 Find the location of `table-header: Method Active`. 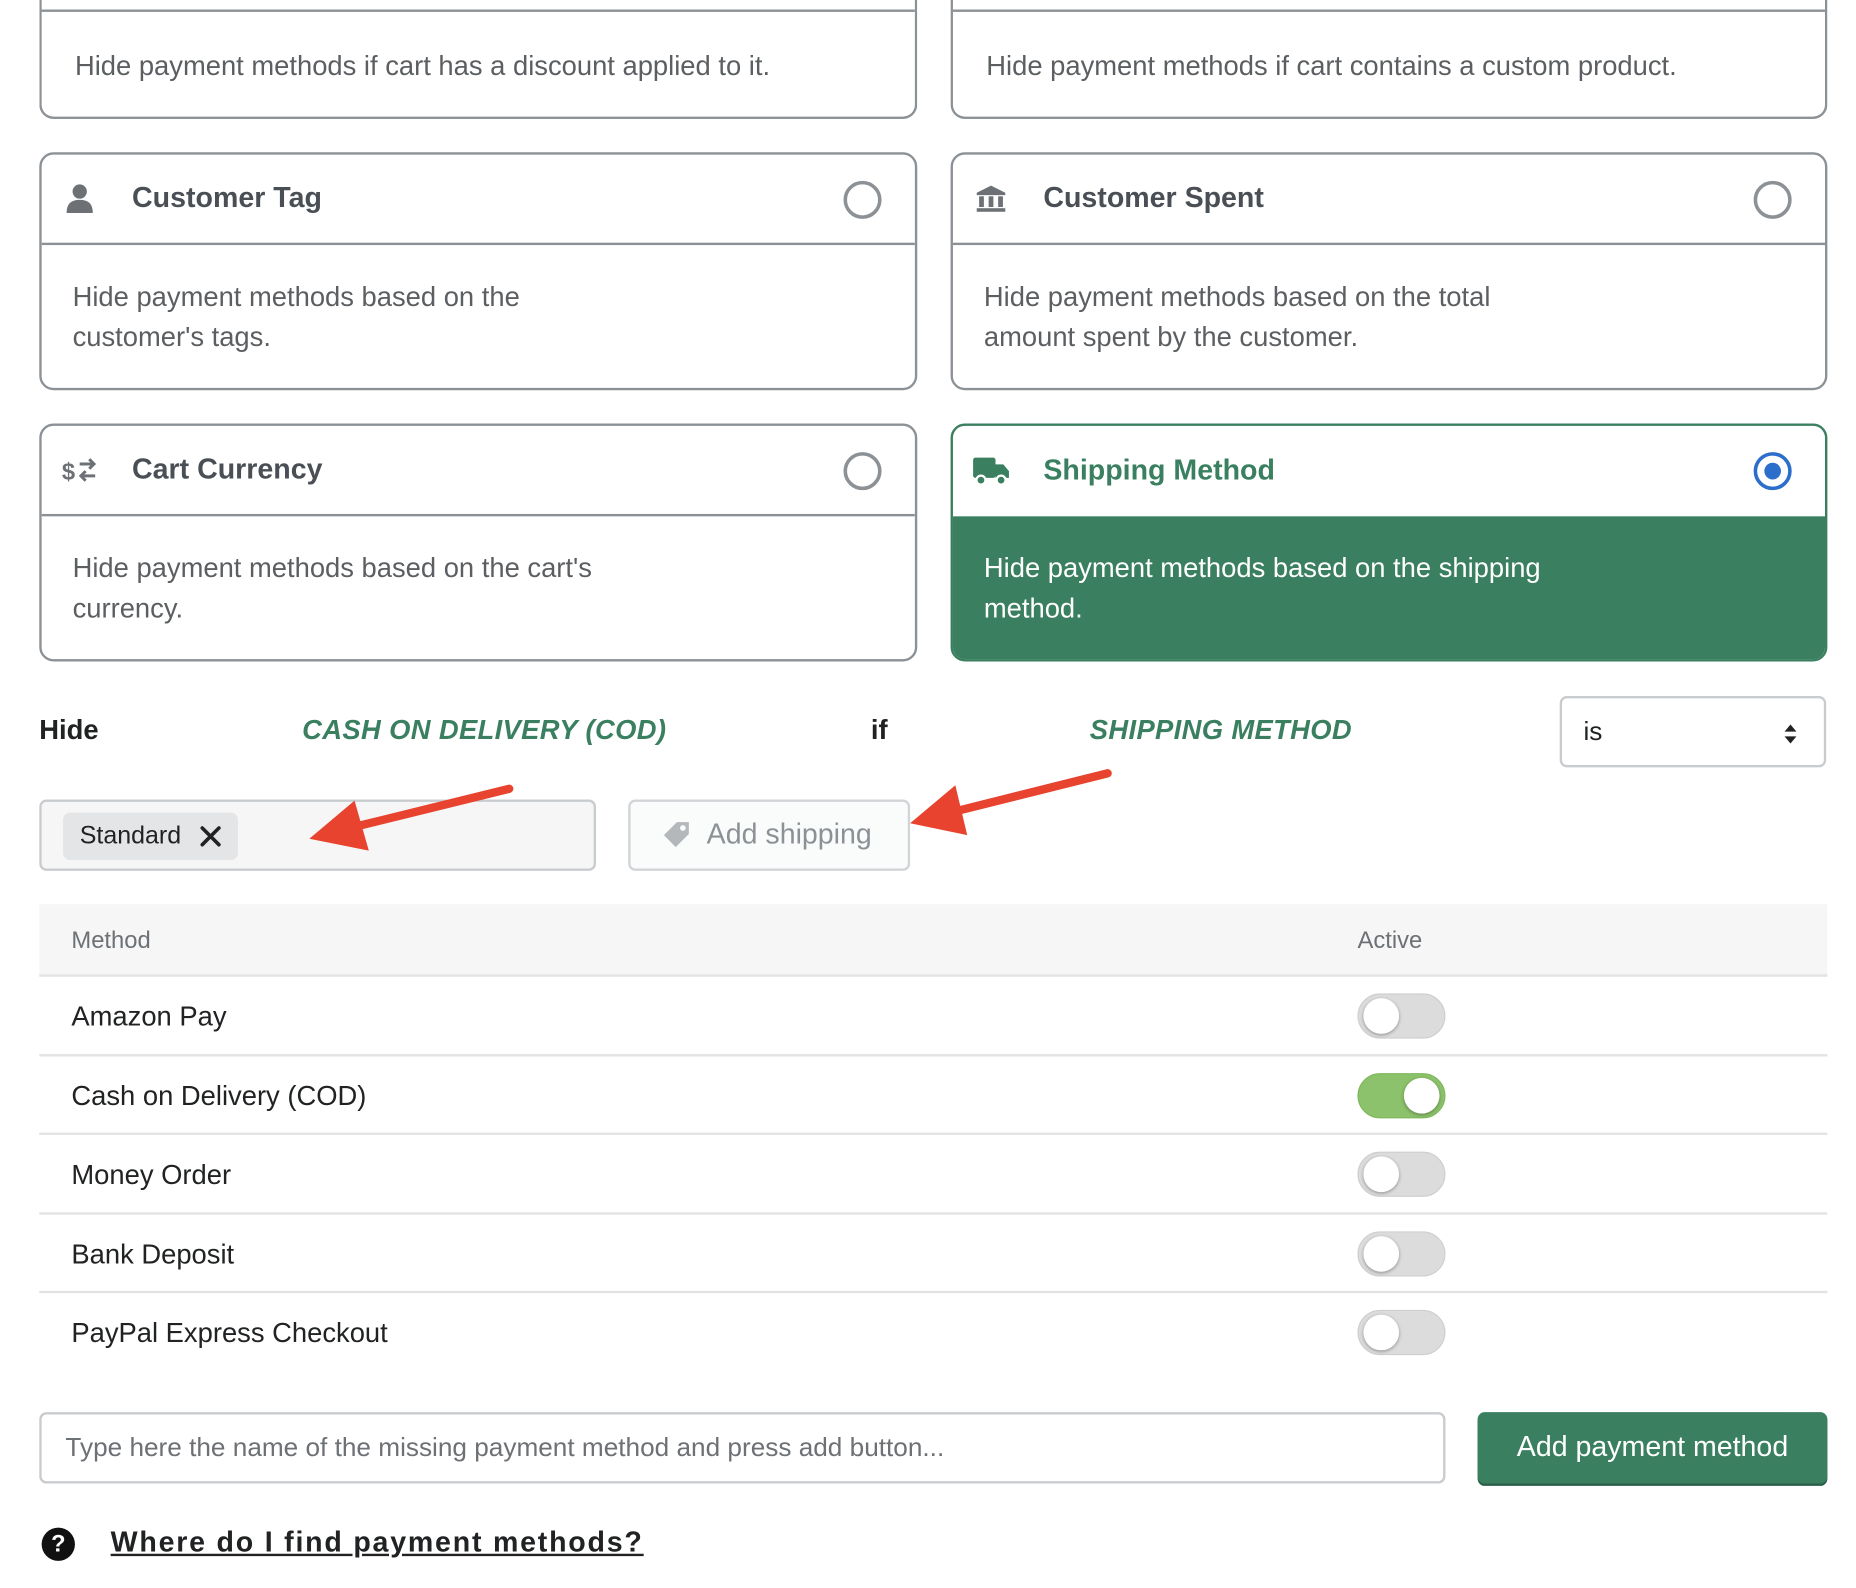

table-header: Method Active is located at coordinates (933, 940).